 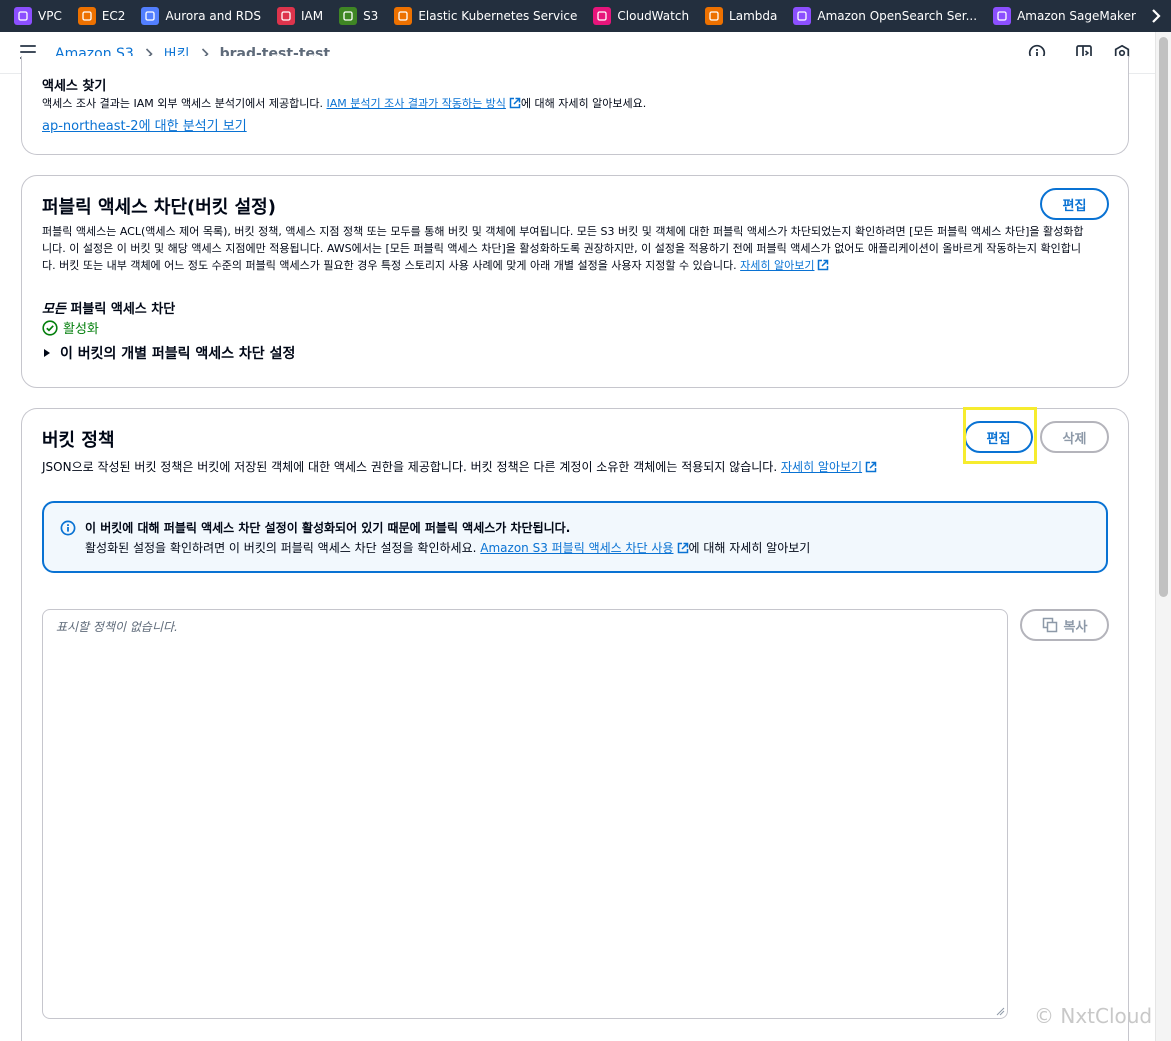 I want to click on favorite-item: IAM, so click(x=300, y=16).